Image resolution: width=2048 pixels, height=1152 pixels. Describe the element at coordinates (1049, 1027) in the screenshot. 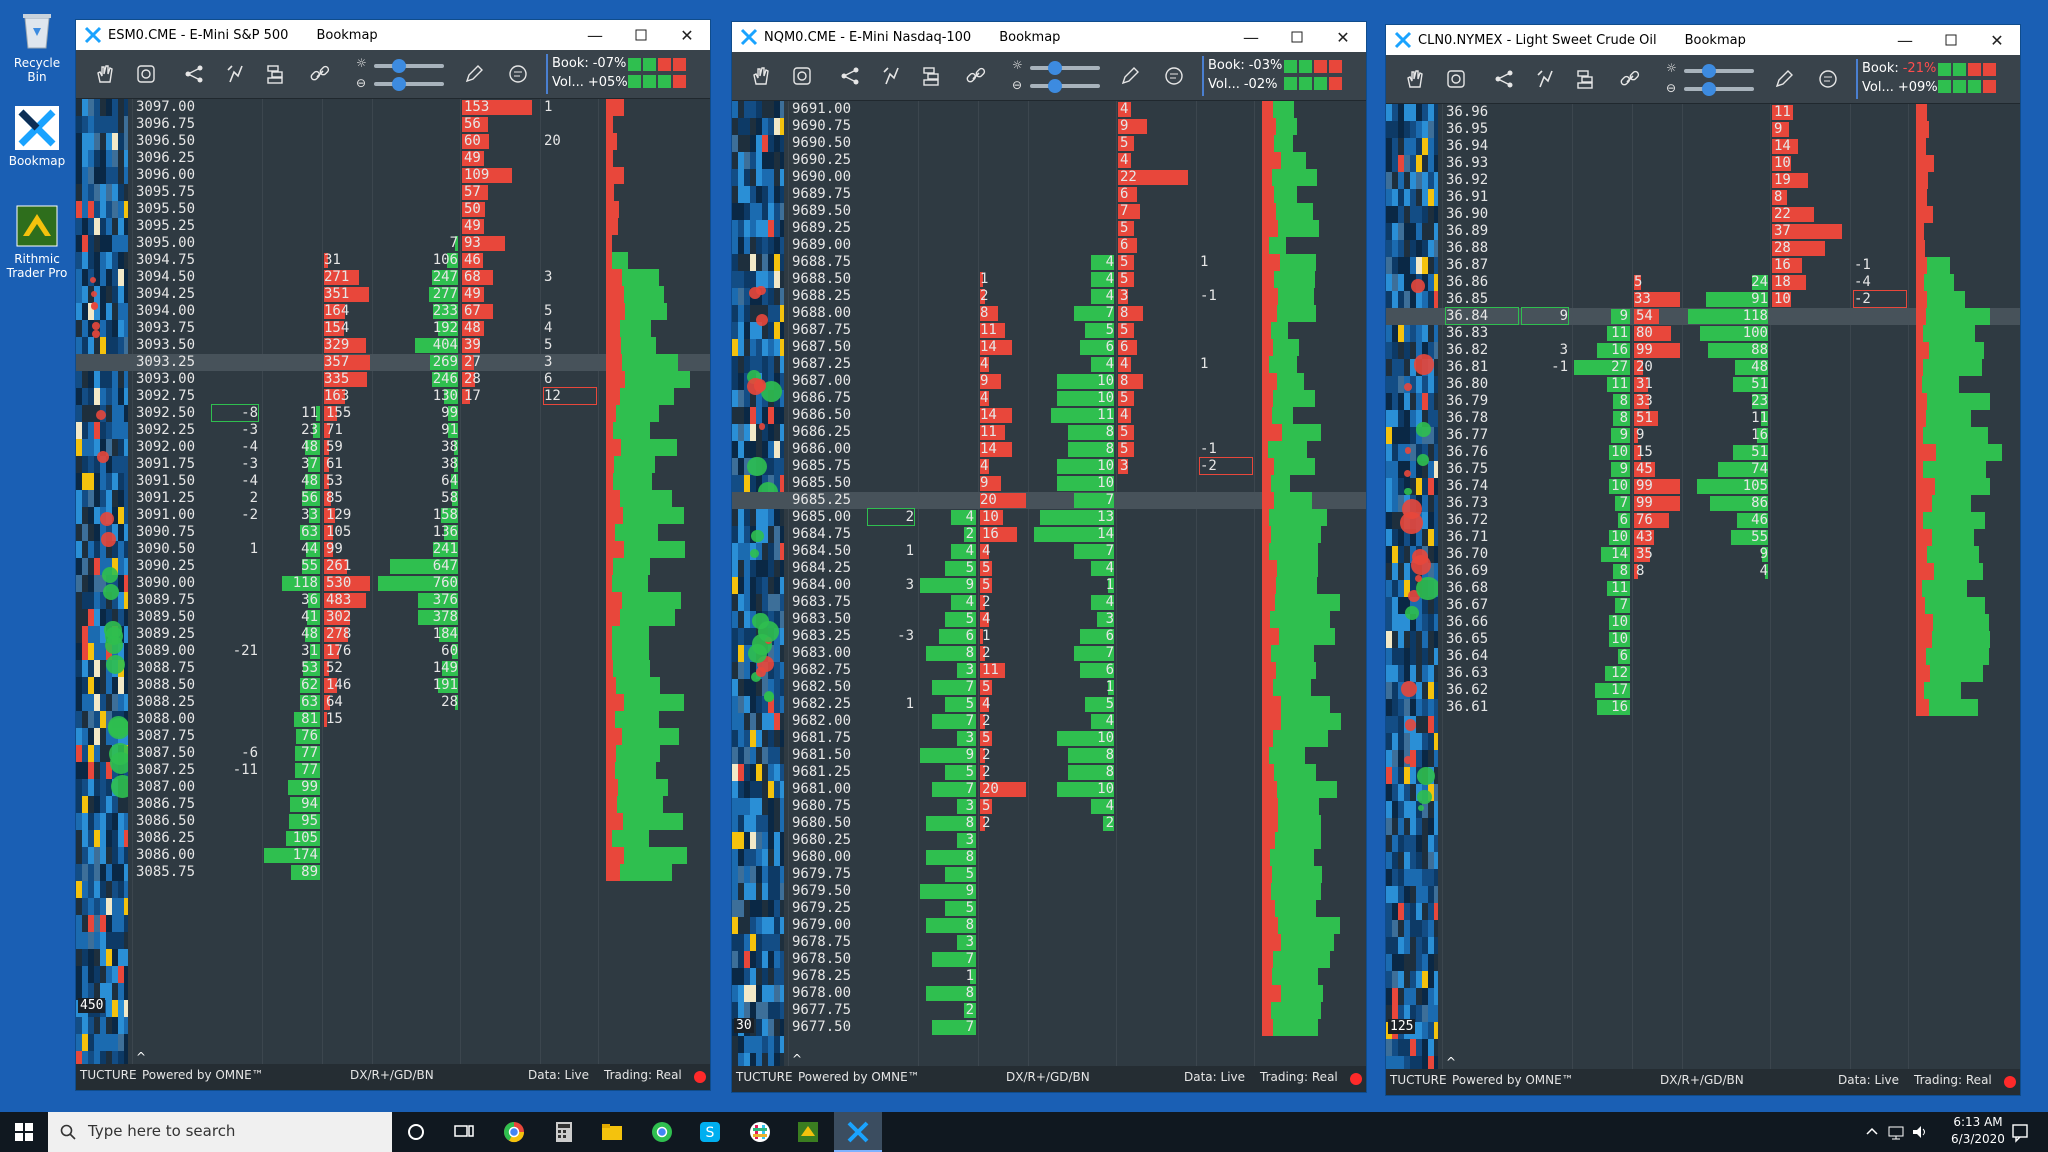

I see `ladder-row: 9677.50 7` at that location.